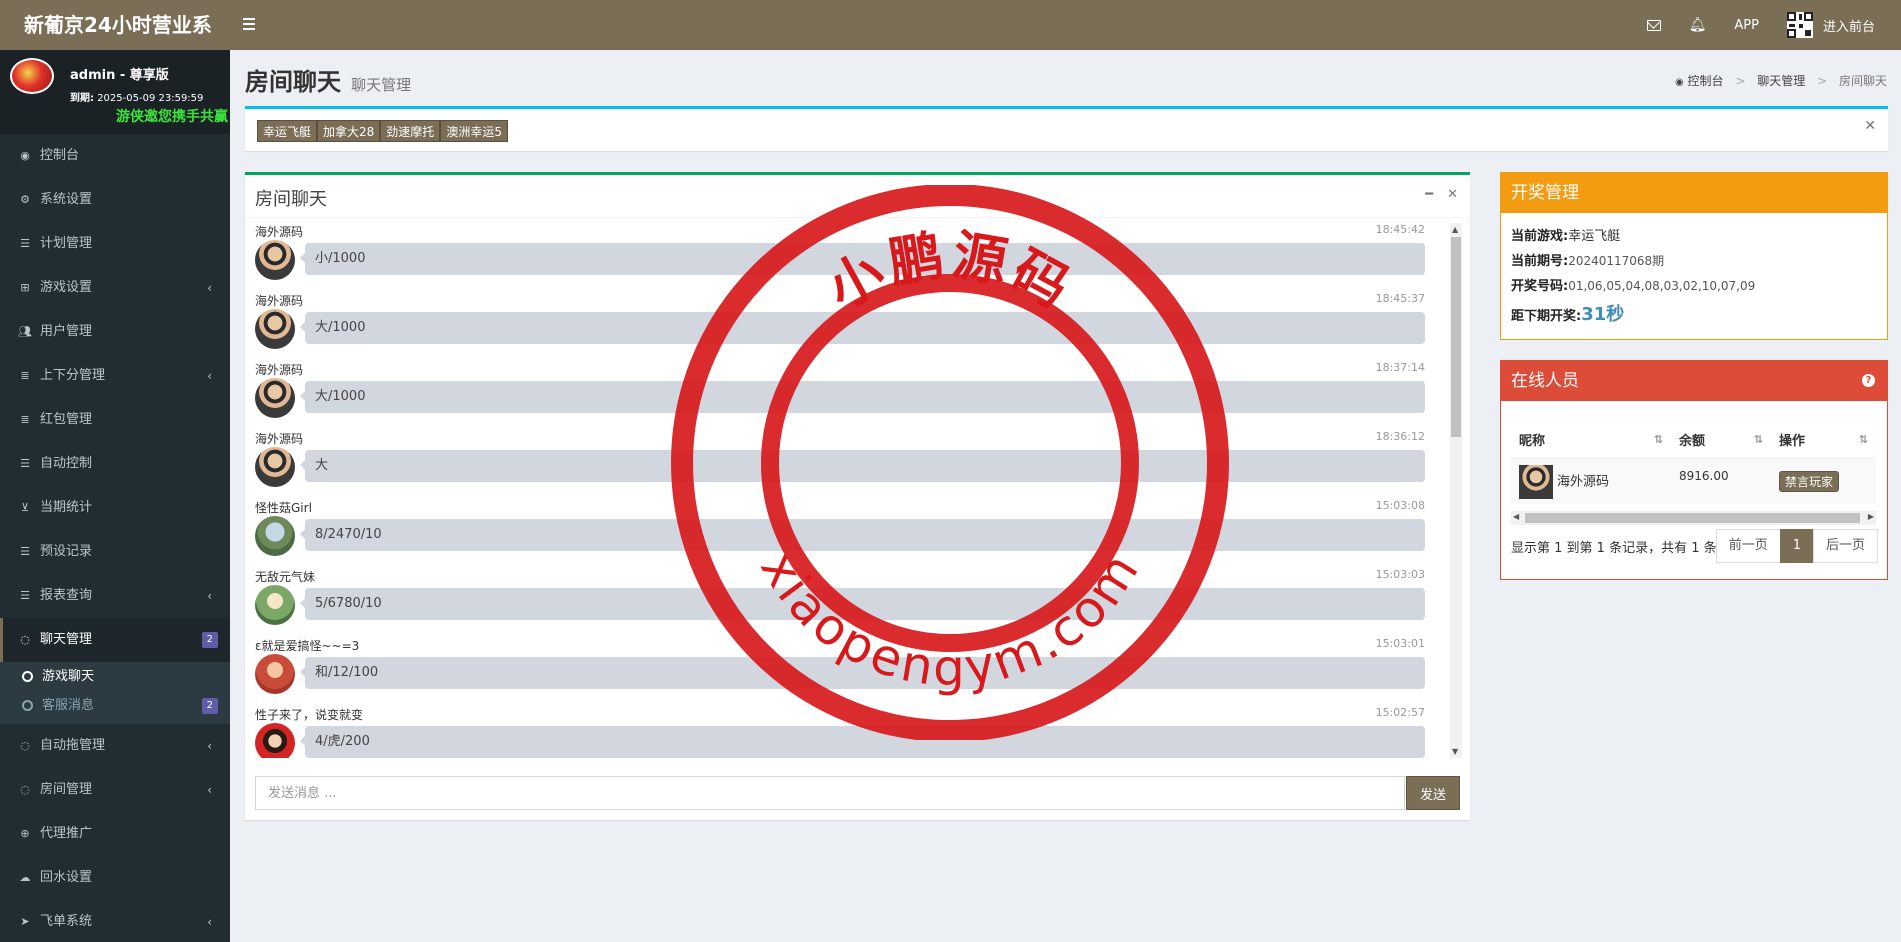 The height and width of the screenshot is (942, 1901). I want to click on balance-cell: 8916.00, so click(1721, 480).